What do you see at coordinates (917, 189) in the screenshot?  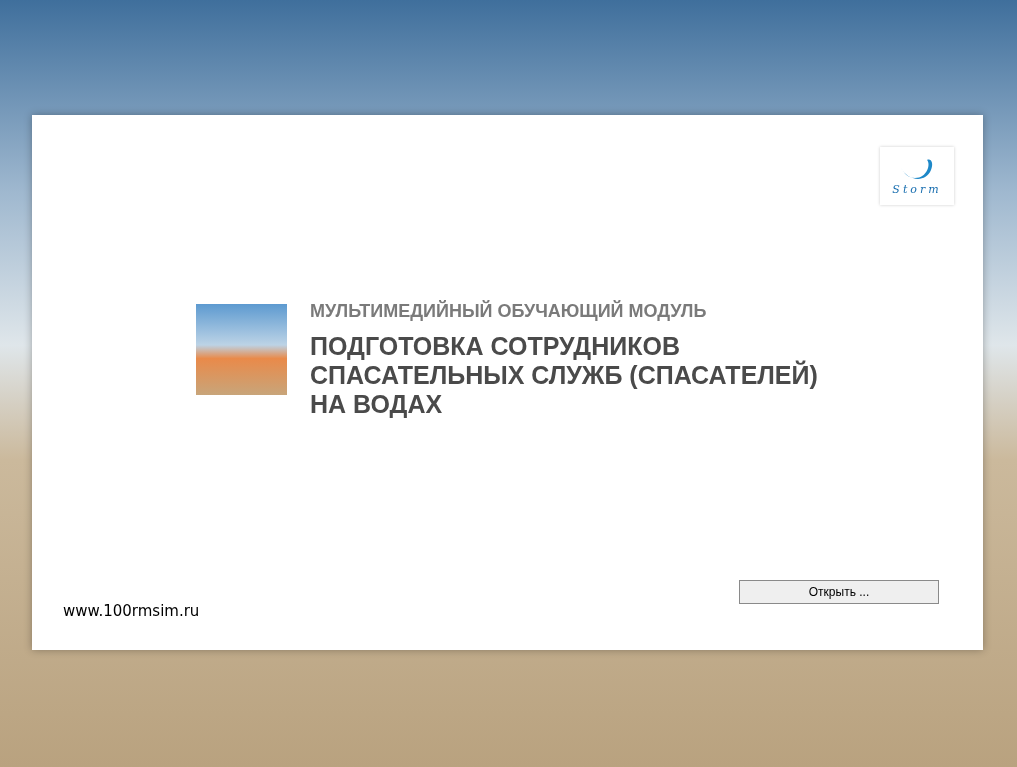 I see `logo-text: Storm` at bounding box center [917, 189].